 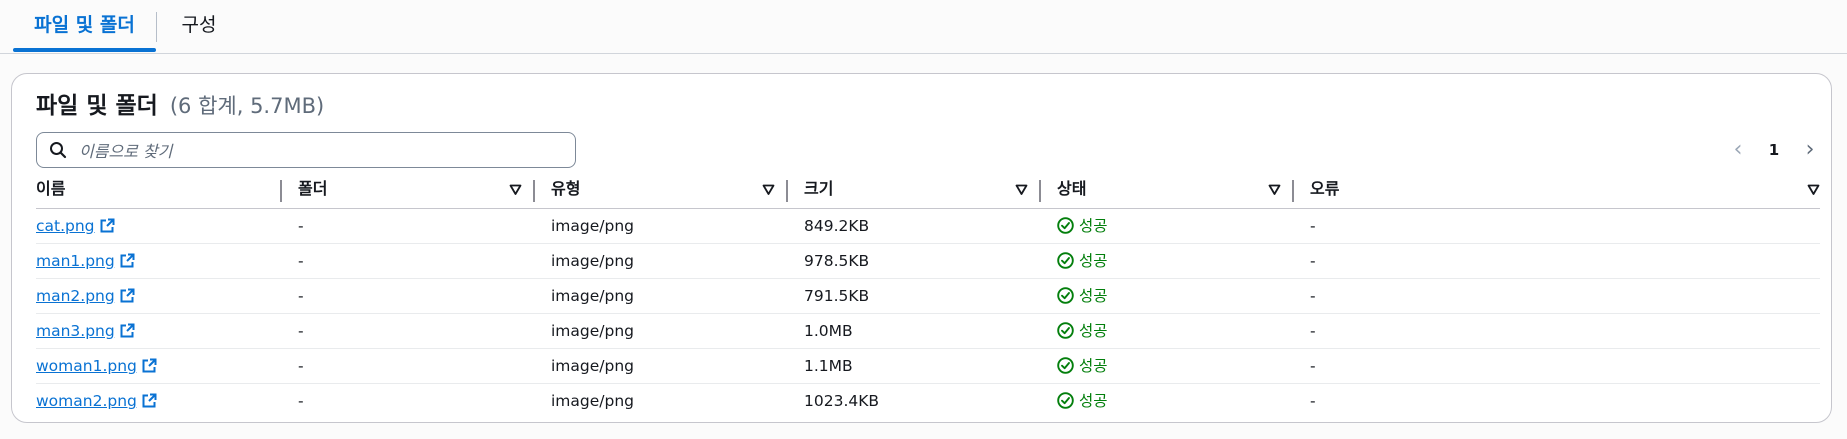 What do you see at coordinates (58, 150) in the screenshot?
I see `search-icon` at bounding box center [58, 150].